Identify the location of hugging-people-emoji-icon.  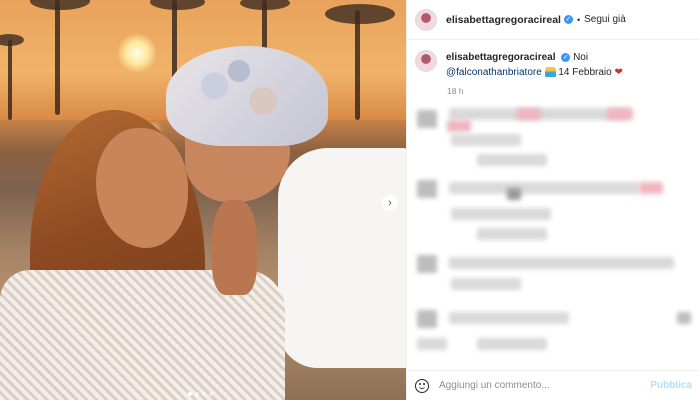
(550, 72).